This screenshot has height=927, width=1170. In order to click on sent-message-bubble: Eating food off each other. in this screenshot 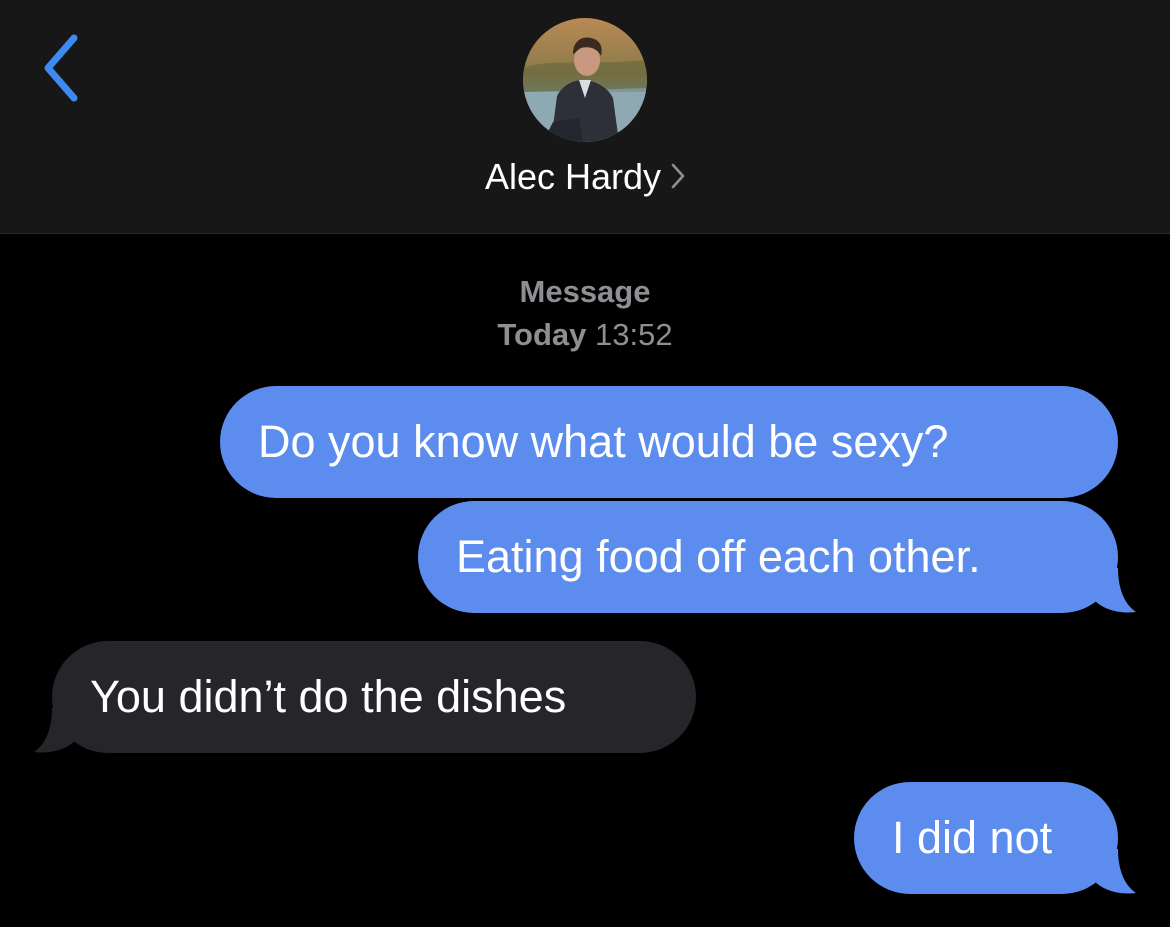, I will do `click(768, 557)`.